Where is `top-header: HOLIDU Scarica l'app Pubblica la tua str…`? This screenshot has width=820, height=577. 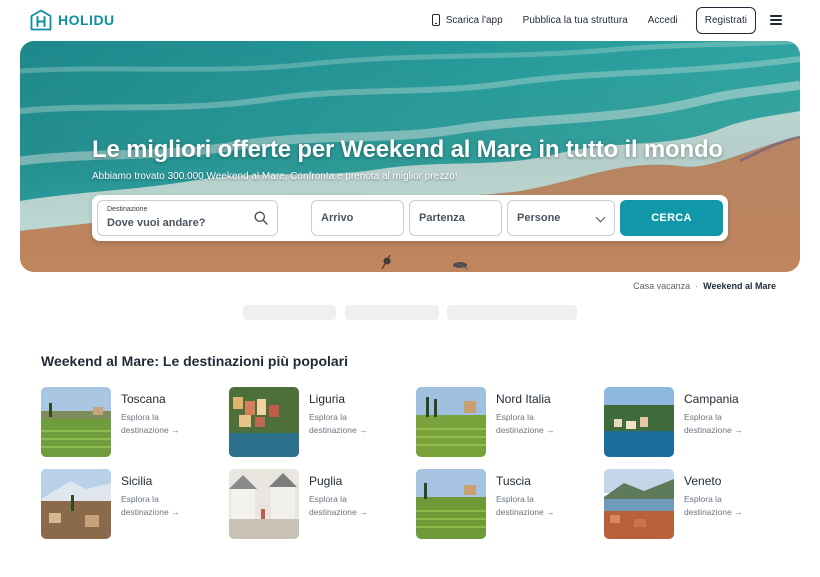
top-header: HOLIDU Scarica l'app Pubblica la tua str… is located at coordinates (410, 20).